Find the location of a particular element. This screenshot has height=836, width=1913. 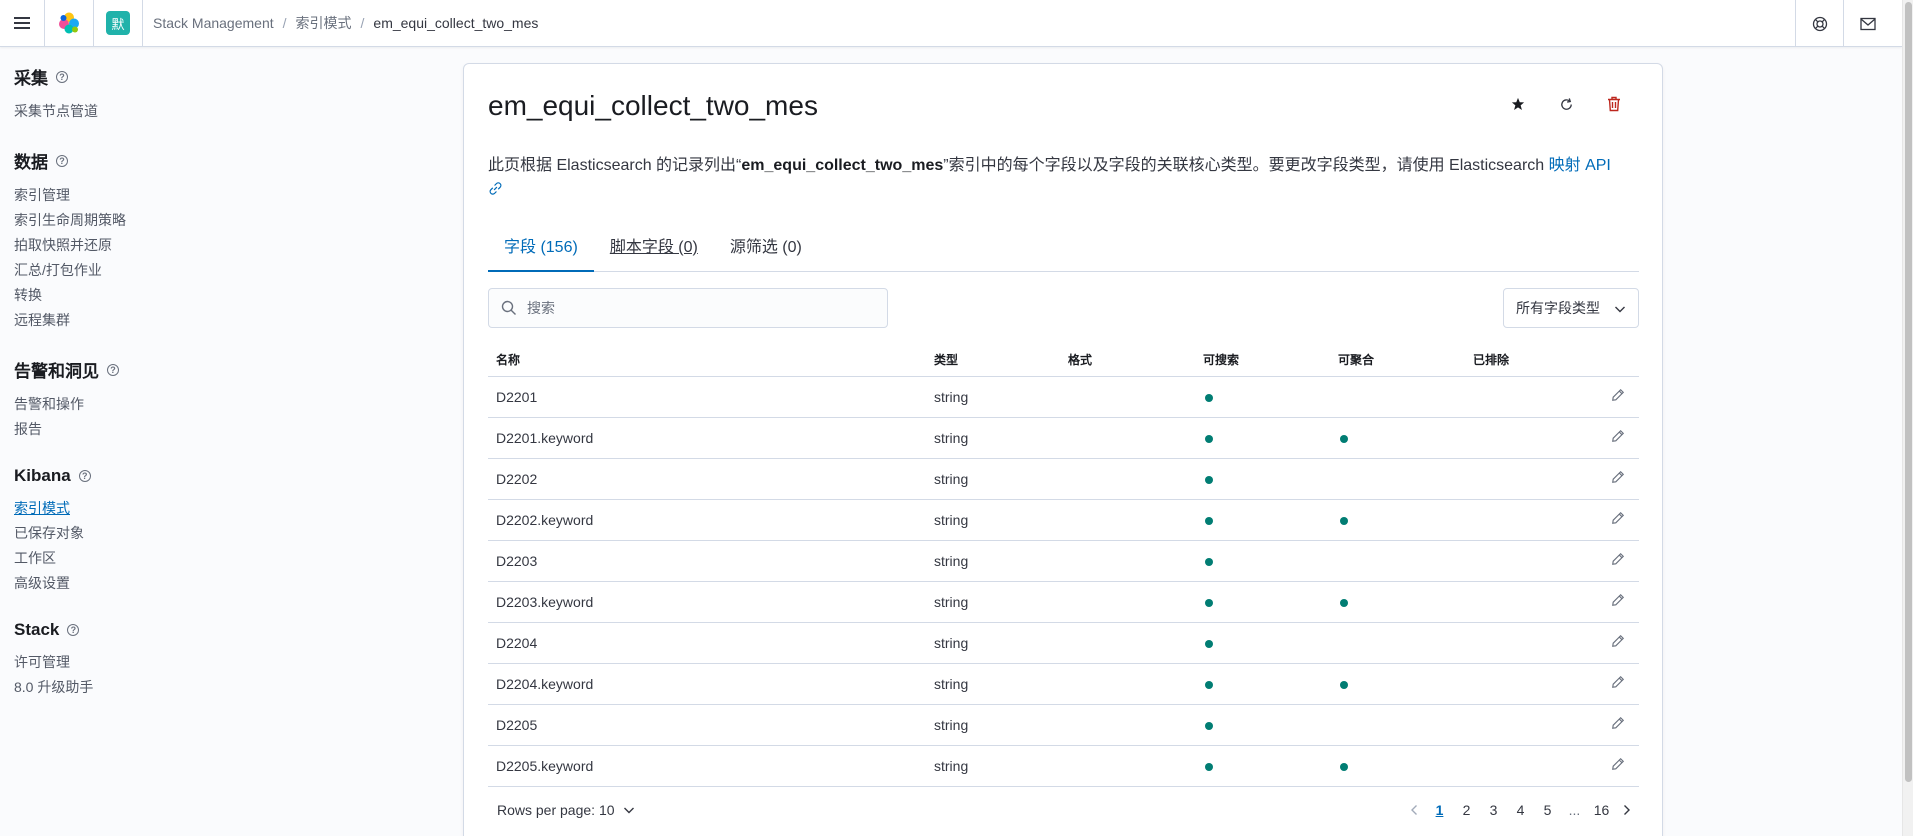

sidebar-group-kibana: Kibana? 索引模式 已保存对象 工作区 高级设置 is located at coordinates (180, 531).